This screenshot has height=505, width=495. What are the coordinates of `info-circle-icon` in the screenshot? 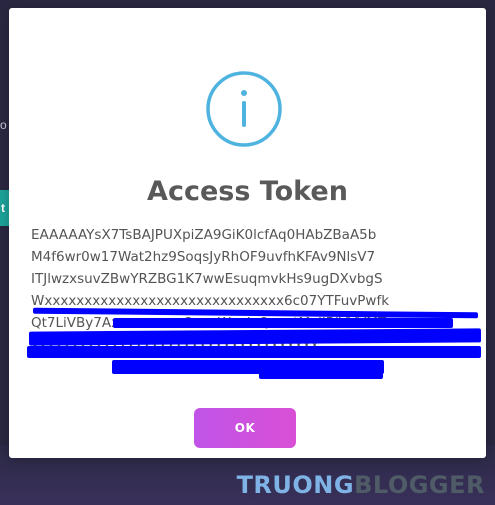 It's located at (244, 109).